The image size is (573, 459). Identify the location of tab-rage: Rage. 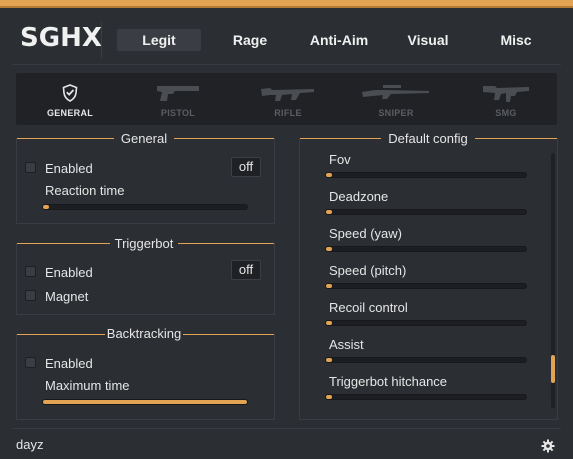
(250, 40).